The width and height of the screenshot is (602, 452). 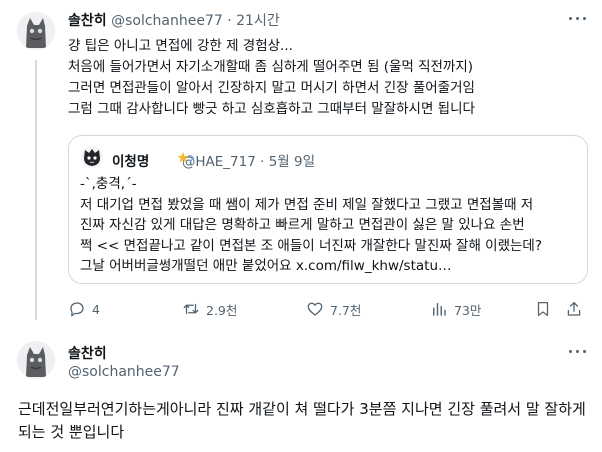 I want to click on retweet-icon, so click(x=191, y=309).